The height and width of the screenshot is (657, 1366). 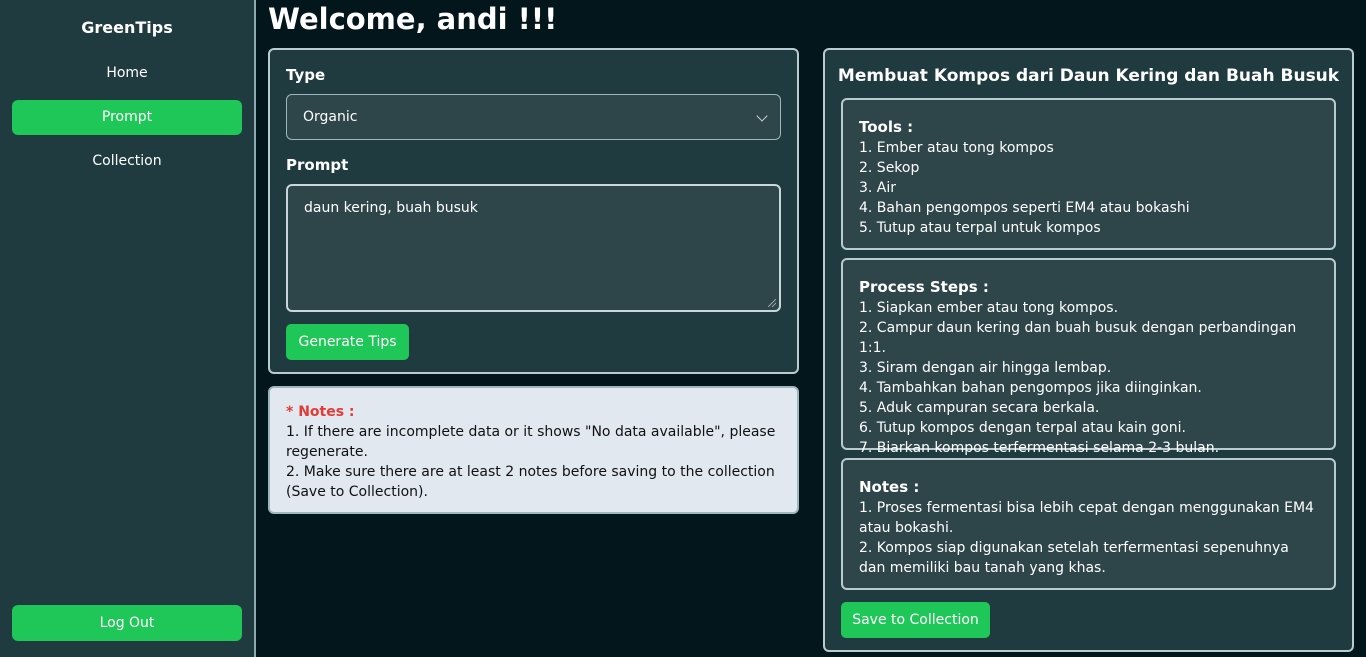 I want to click on prompt-textarea: daun kering, buah busuk, so click(x=533, y=248).